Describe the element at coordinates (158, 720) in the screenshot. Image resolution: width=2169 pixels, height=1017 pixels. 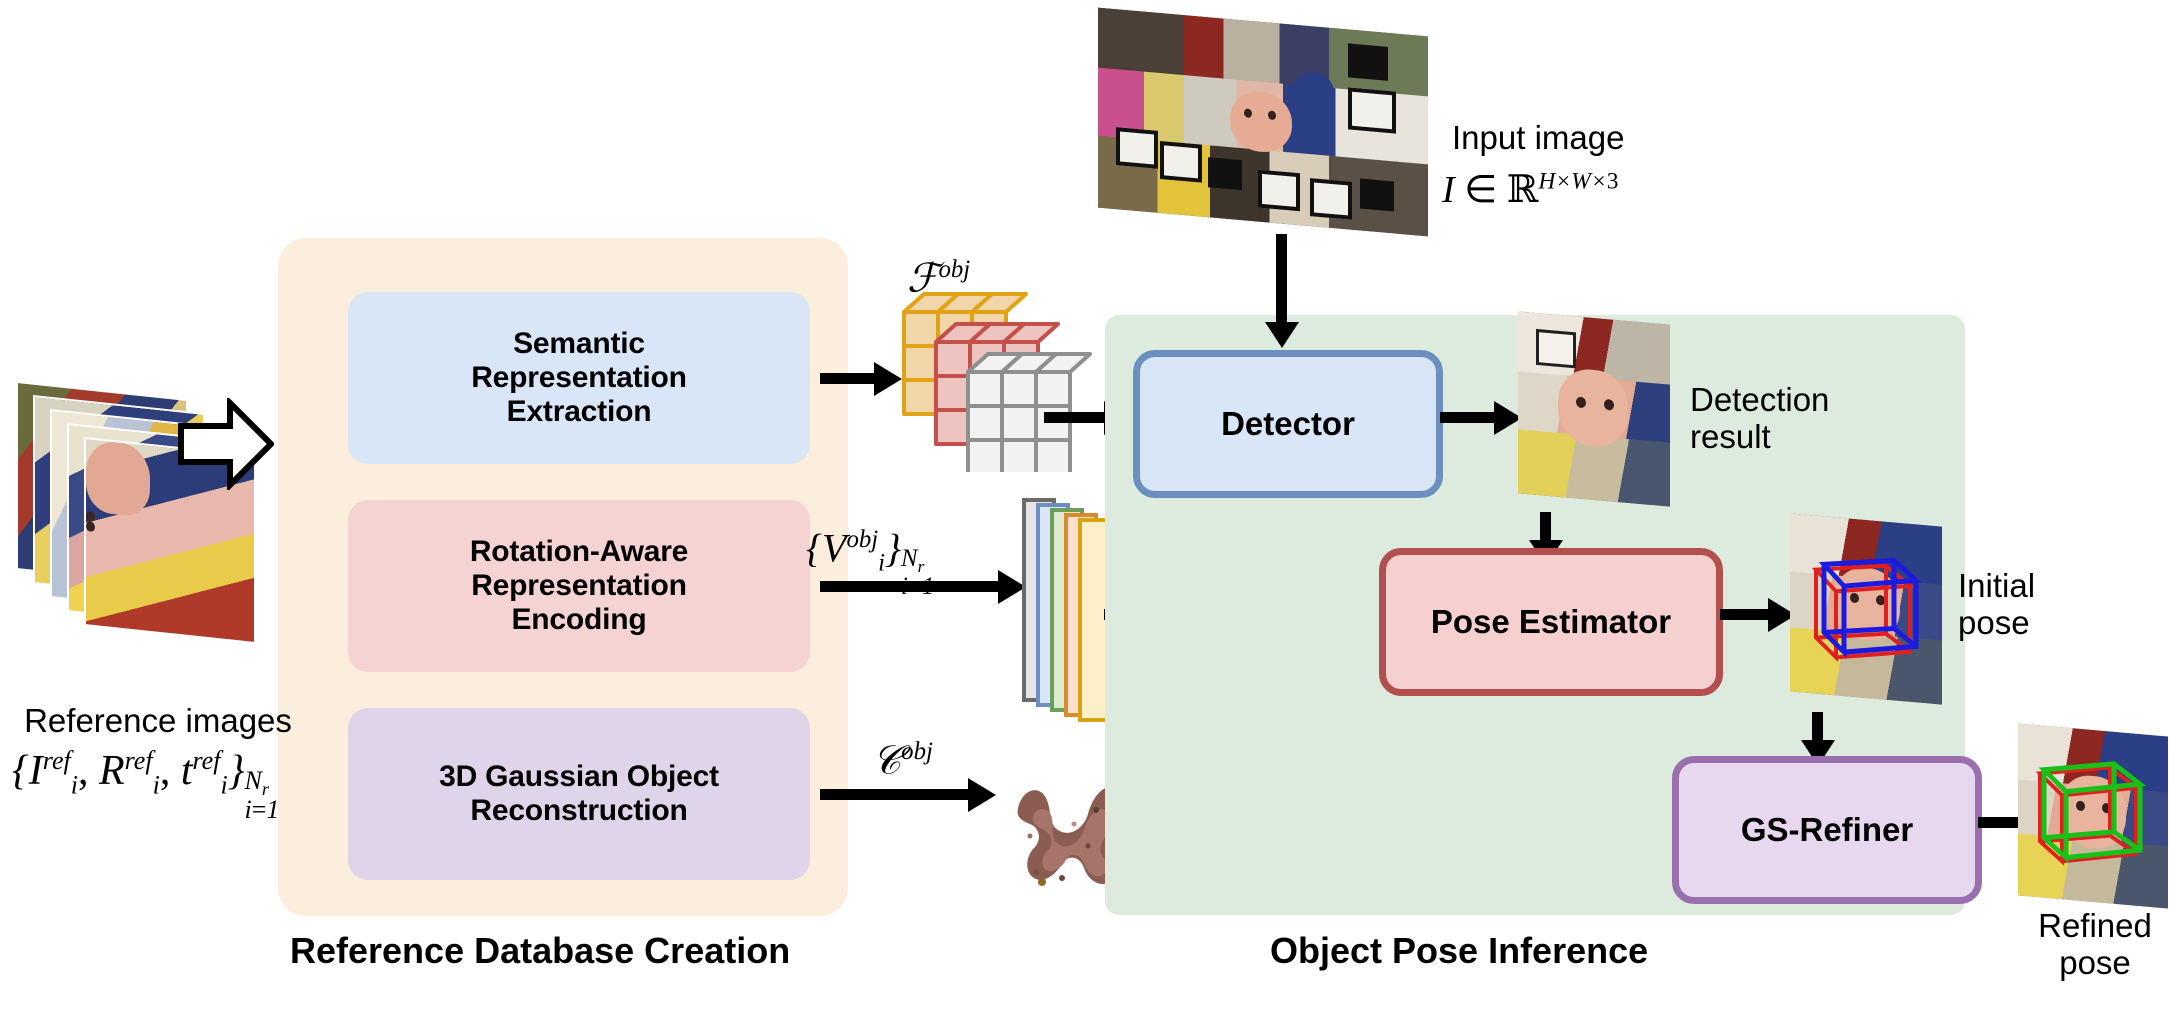
I see `reference-images-label: Reference images` at that location.